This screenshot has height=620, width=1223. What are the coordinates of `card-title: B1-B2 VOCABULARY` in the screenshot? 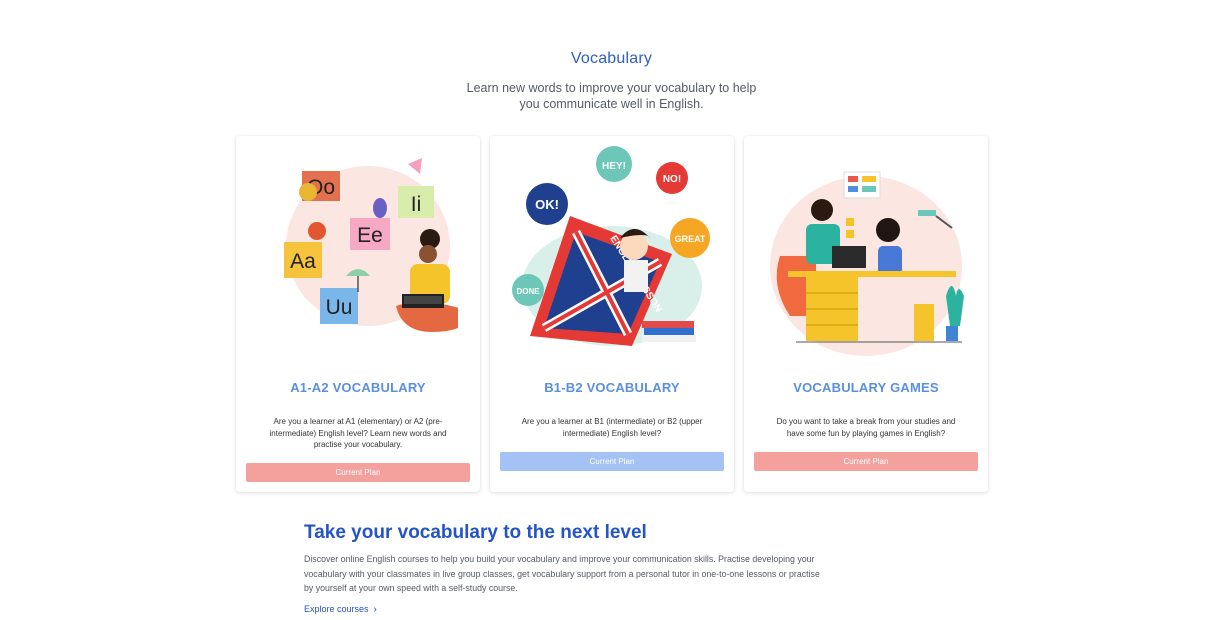 It's located at (612, 387).